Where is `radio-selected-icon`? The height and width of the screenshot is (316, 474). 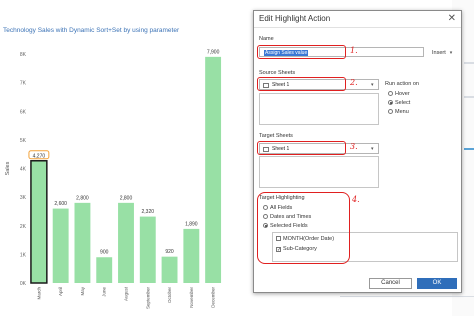
radio-selected-icon is located at coordinates (390, 102).